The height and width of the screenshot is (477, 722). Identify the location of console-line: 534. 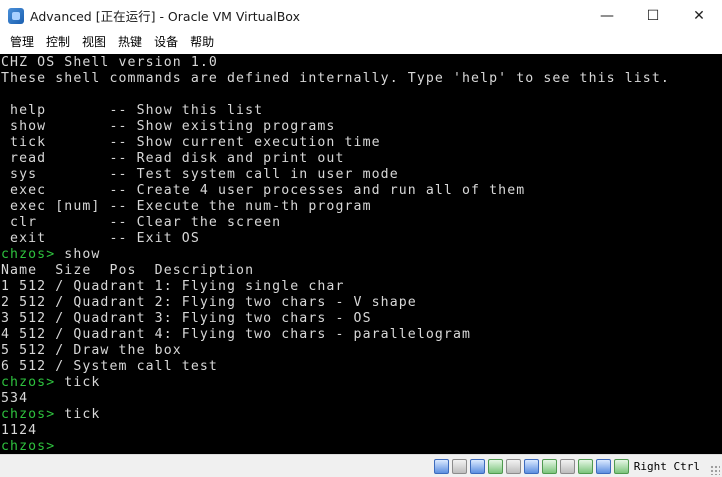
(14, 399).